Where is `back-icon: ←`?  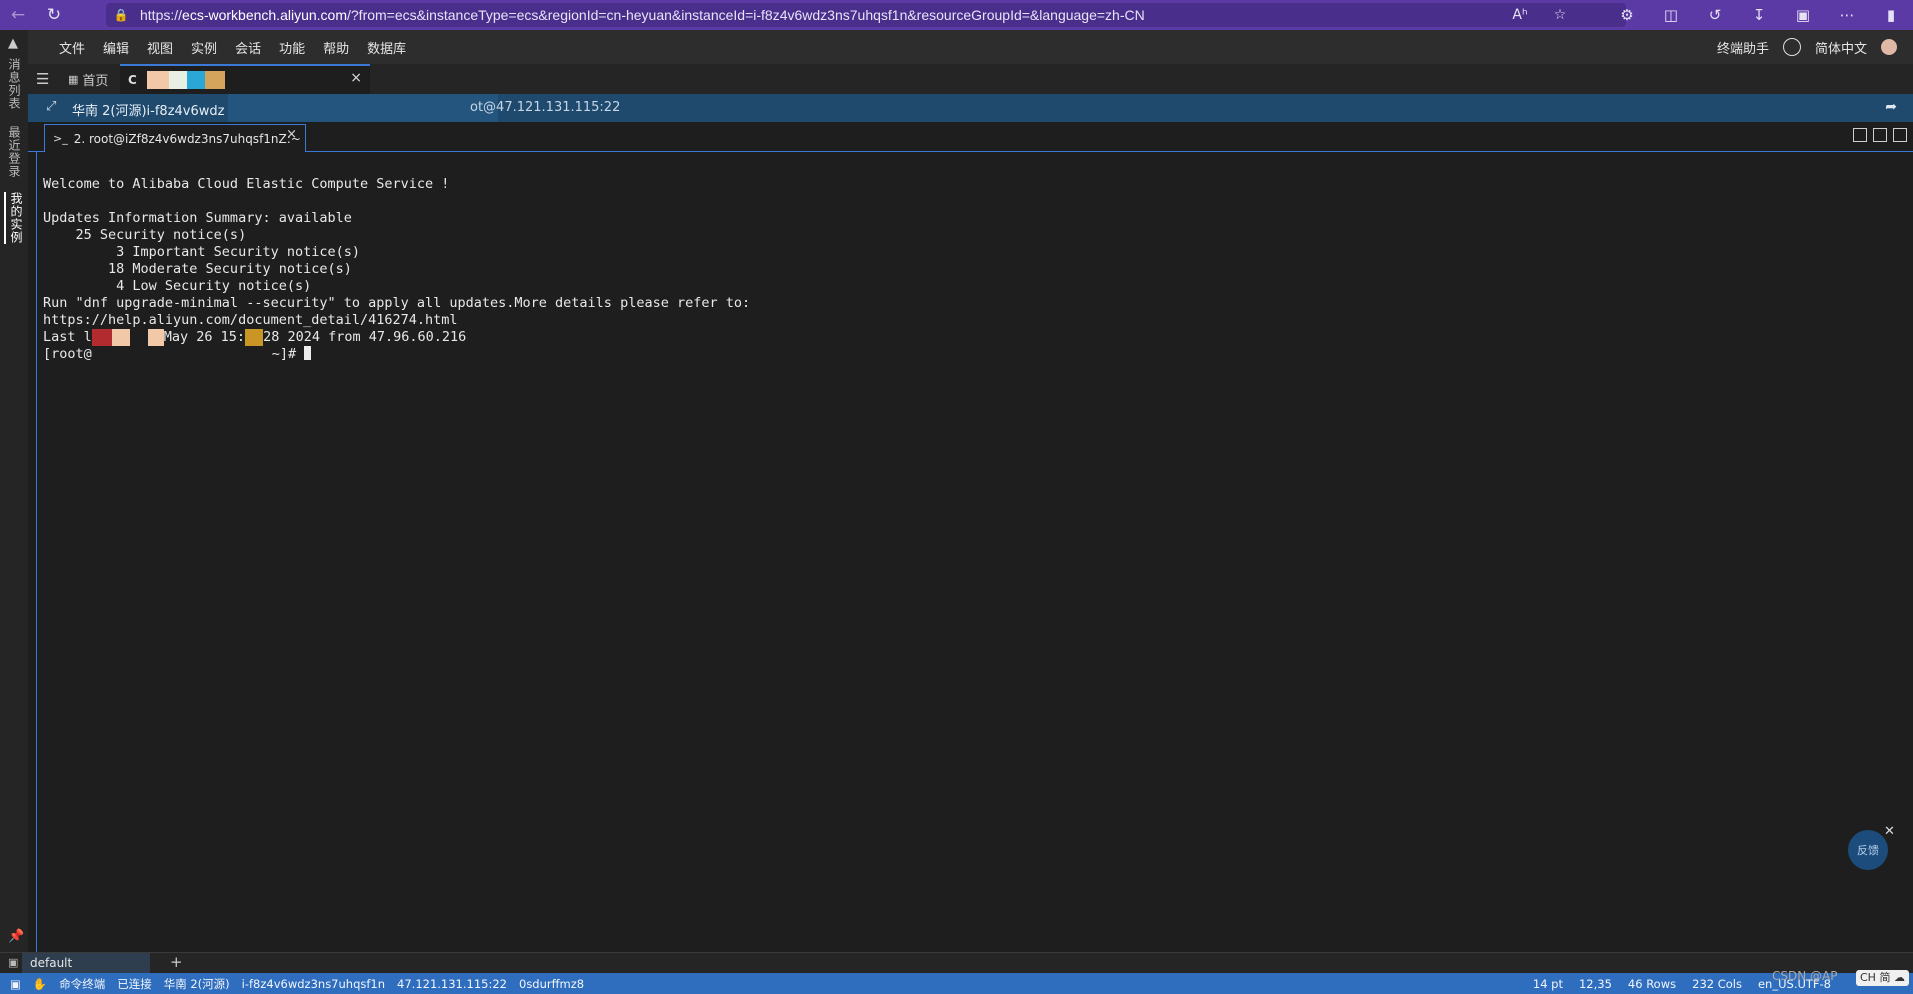
back-icon: ← is located at coordinates (18, 15).